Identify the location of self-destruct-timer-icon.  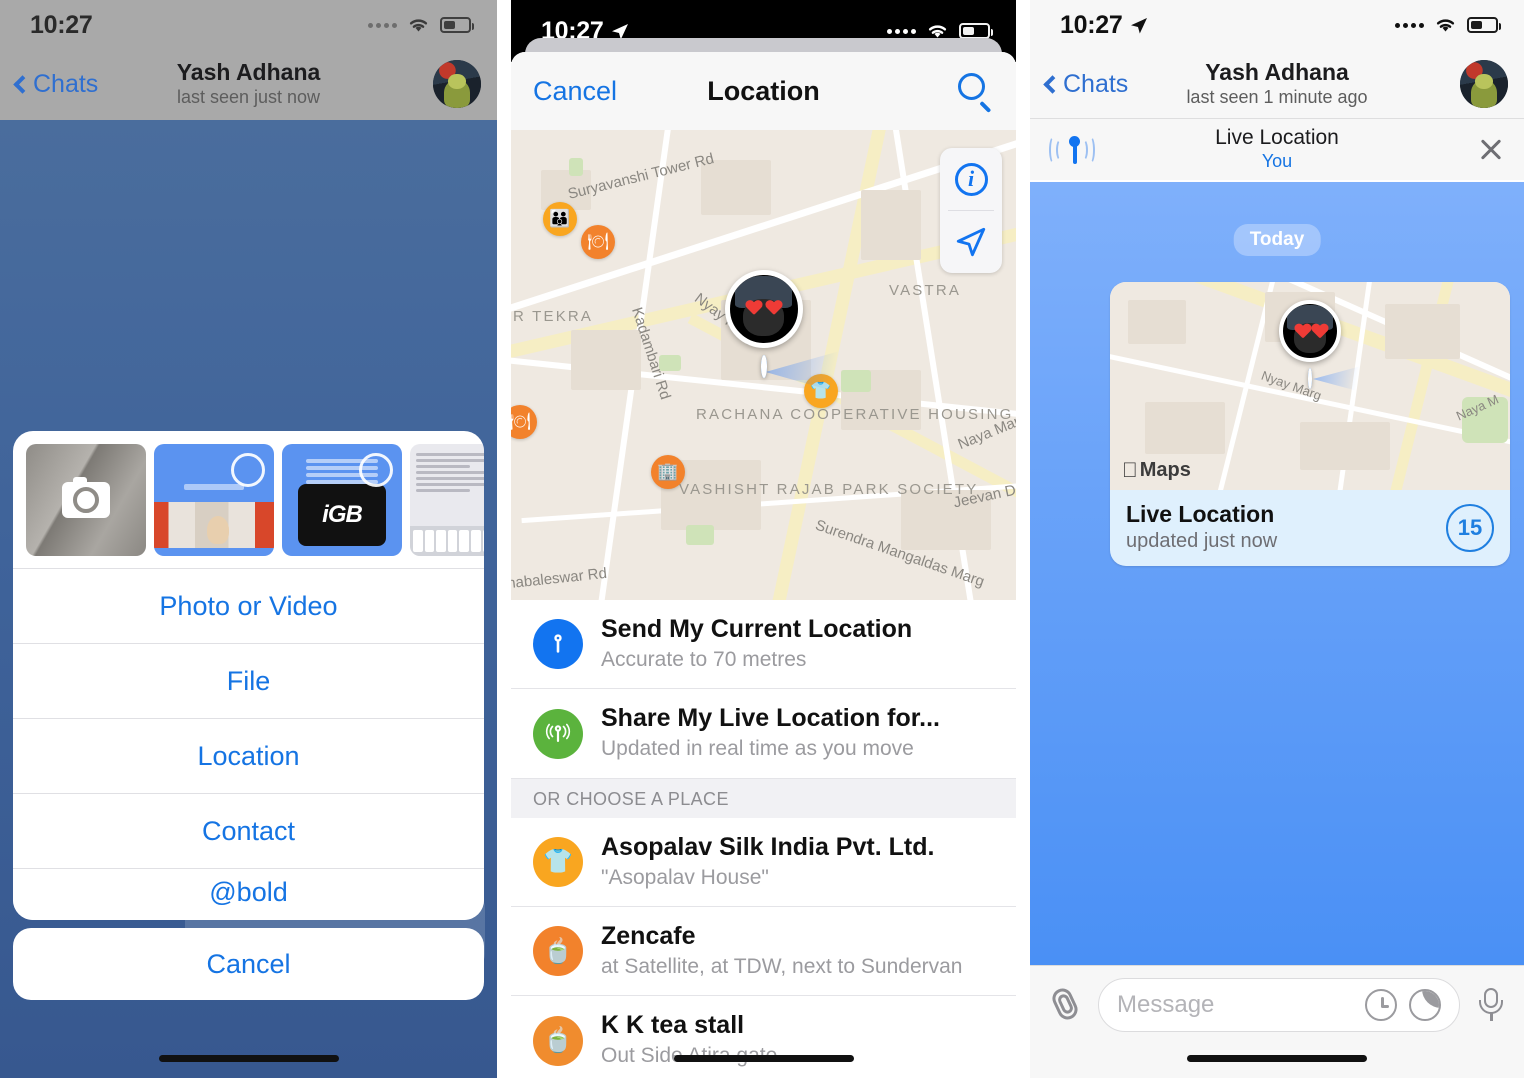
(1381, 1005).